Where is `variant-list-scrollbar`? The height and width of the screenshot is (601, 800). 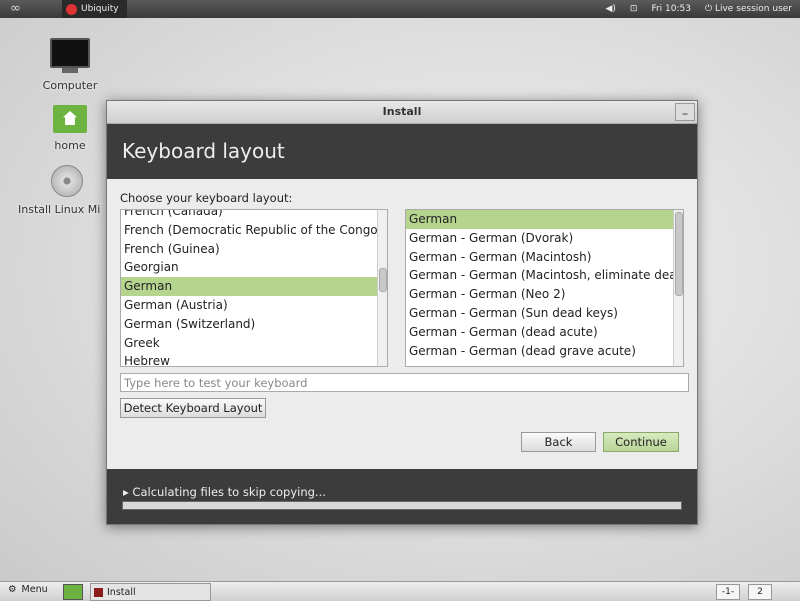 variant-list-scrollbar is located at coordinates (678, 288).